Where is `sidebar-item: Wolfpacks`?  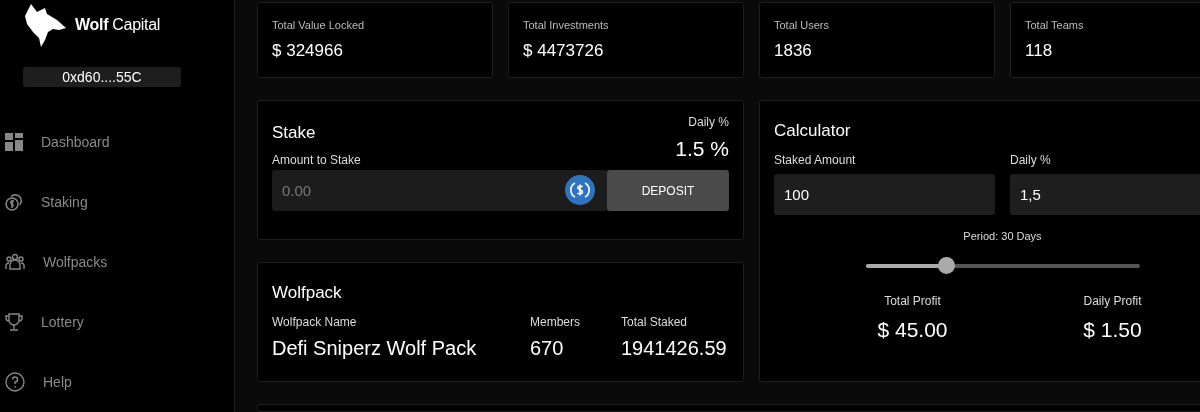 sidebar-item: Wolfpacks is located at coordinates (75, 262).